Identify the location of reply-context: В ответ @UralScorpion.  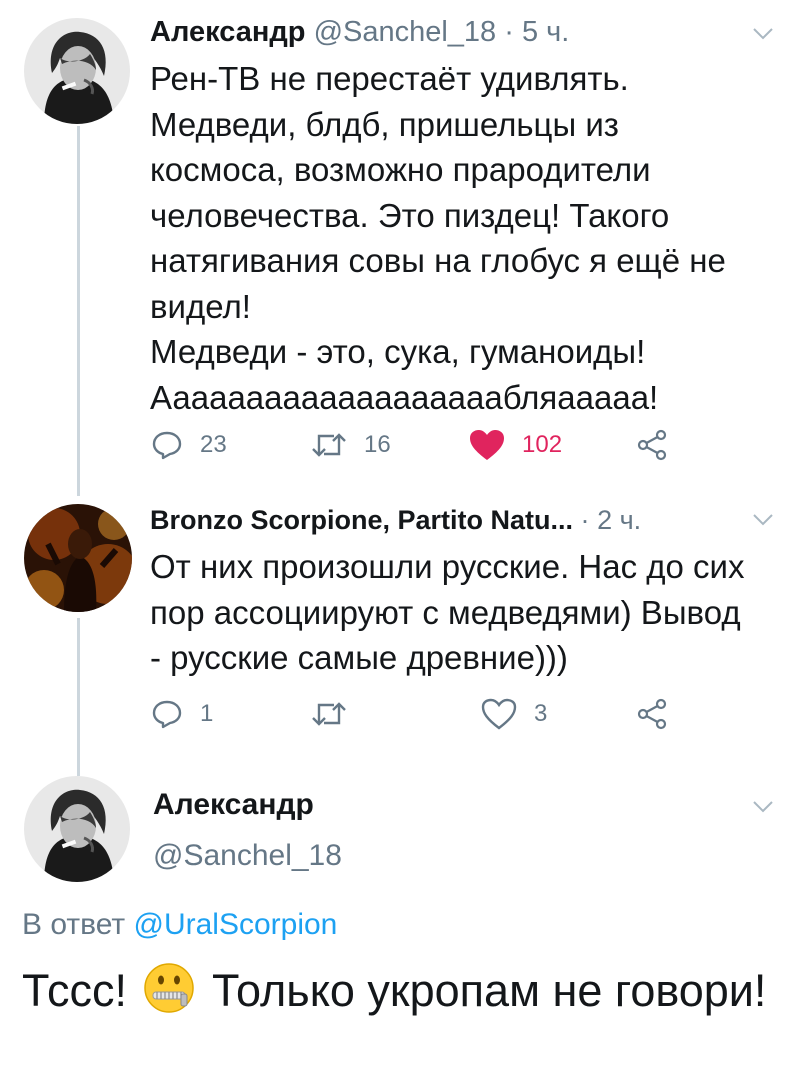
(179, 925).